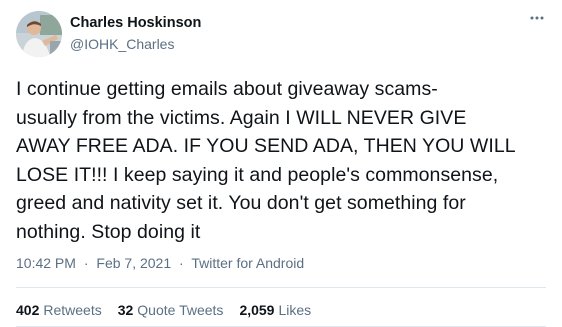 The height and width of the screenshot is (327, 562). I want to click on tweet-stats: 402 Retweets 32 Quote Tweets 2,059 Likes, so click(163, 310).